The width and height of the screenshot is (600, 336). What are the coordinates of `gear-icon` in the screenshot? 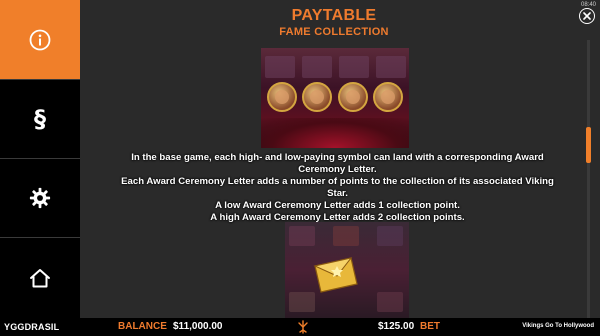 It's located at (40, 198).